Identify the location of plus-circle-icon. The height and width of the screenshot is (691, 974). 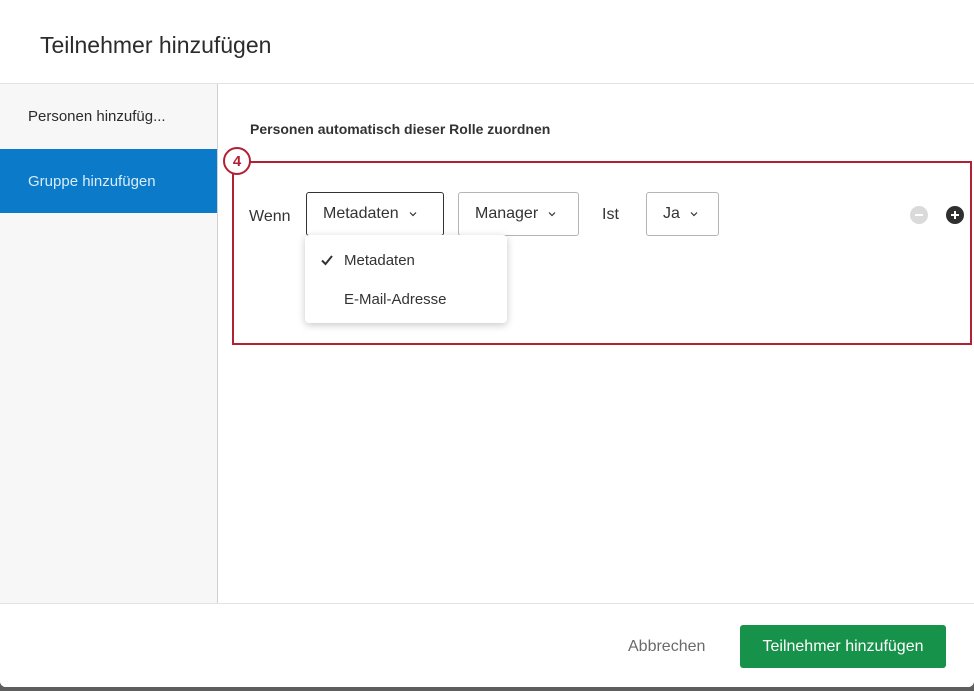
(955, 215).